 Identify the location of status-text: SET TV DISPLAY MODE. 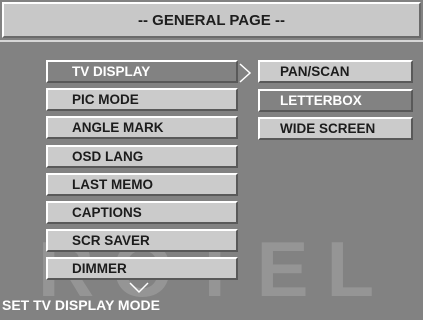
(81, 305).